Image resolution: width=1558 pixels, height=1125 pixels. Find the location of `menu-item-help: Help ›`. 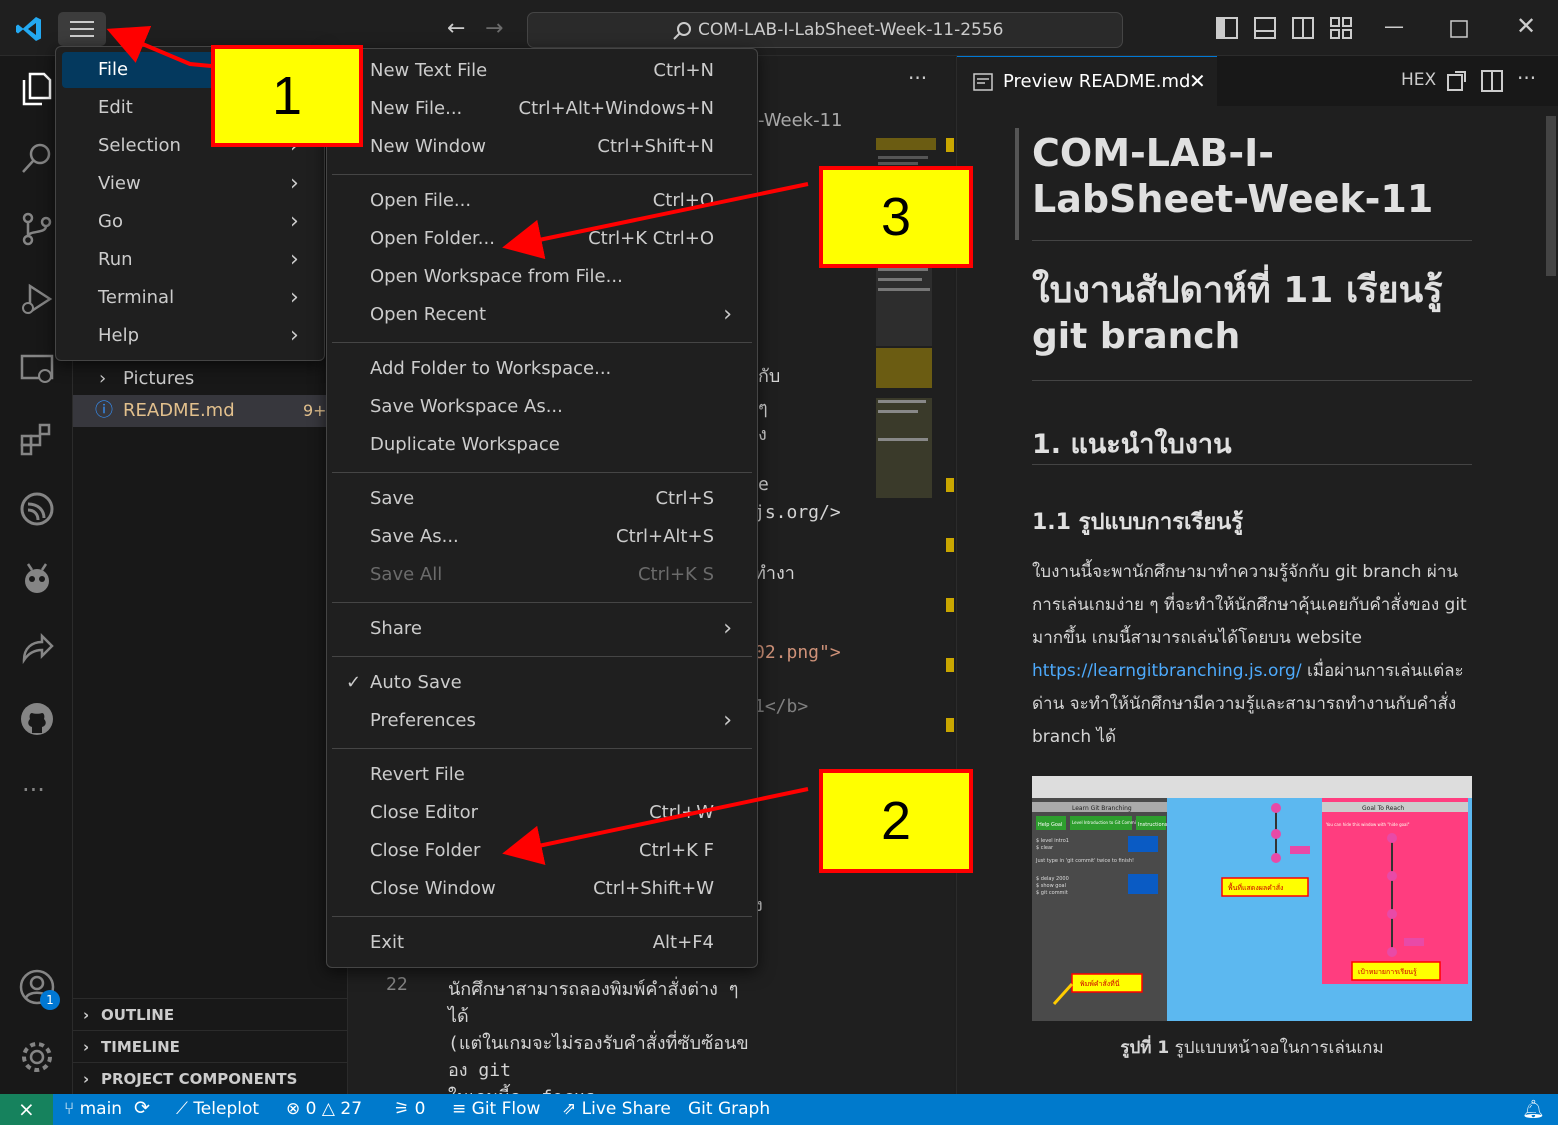

menu-item-help: Help › is located at coordinates (190, 336).